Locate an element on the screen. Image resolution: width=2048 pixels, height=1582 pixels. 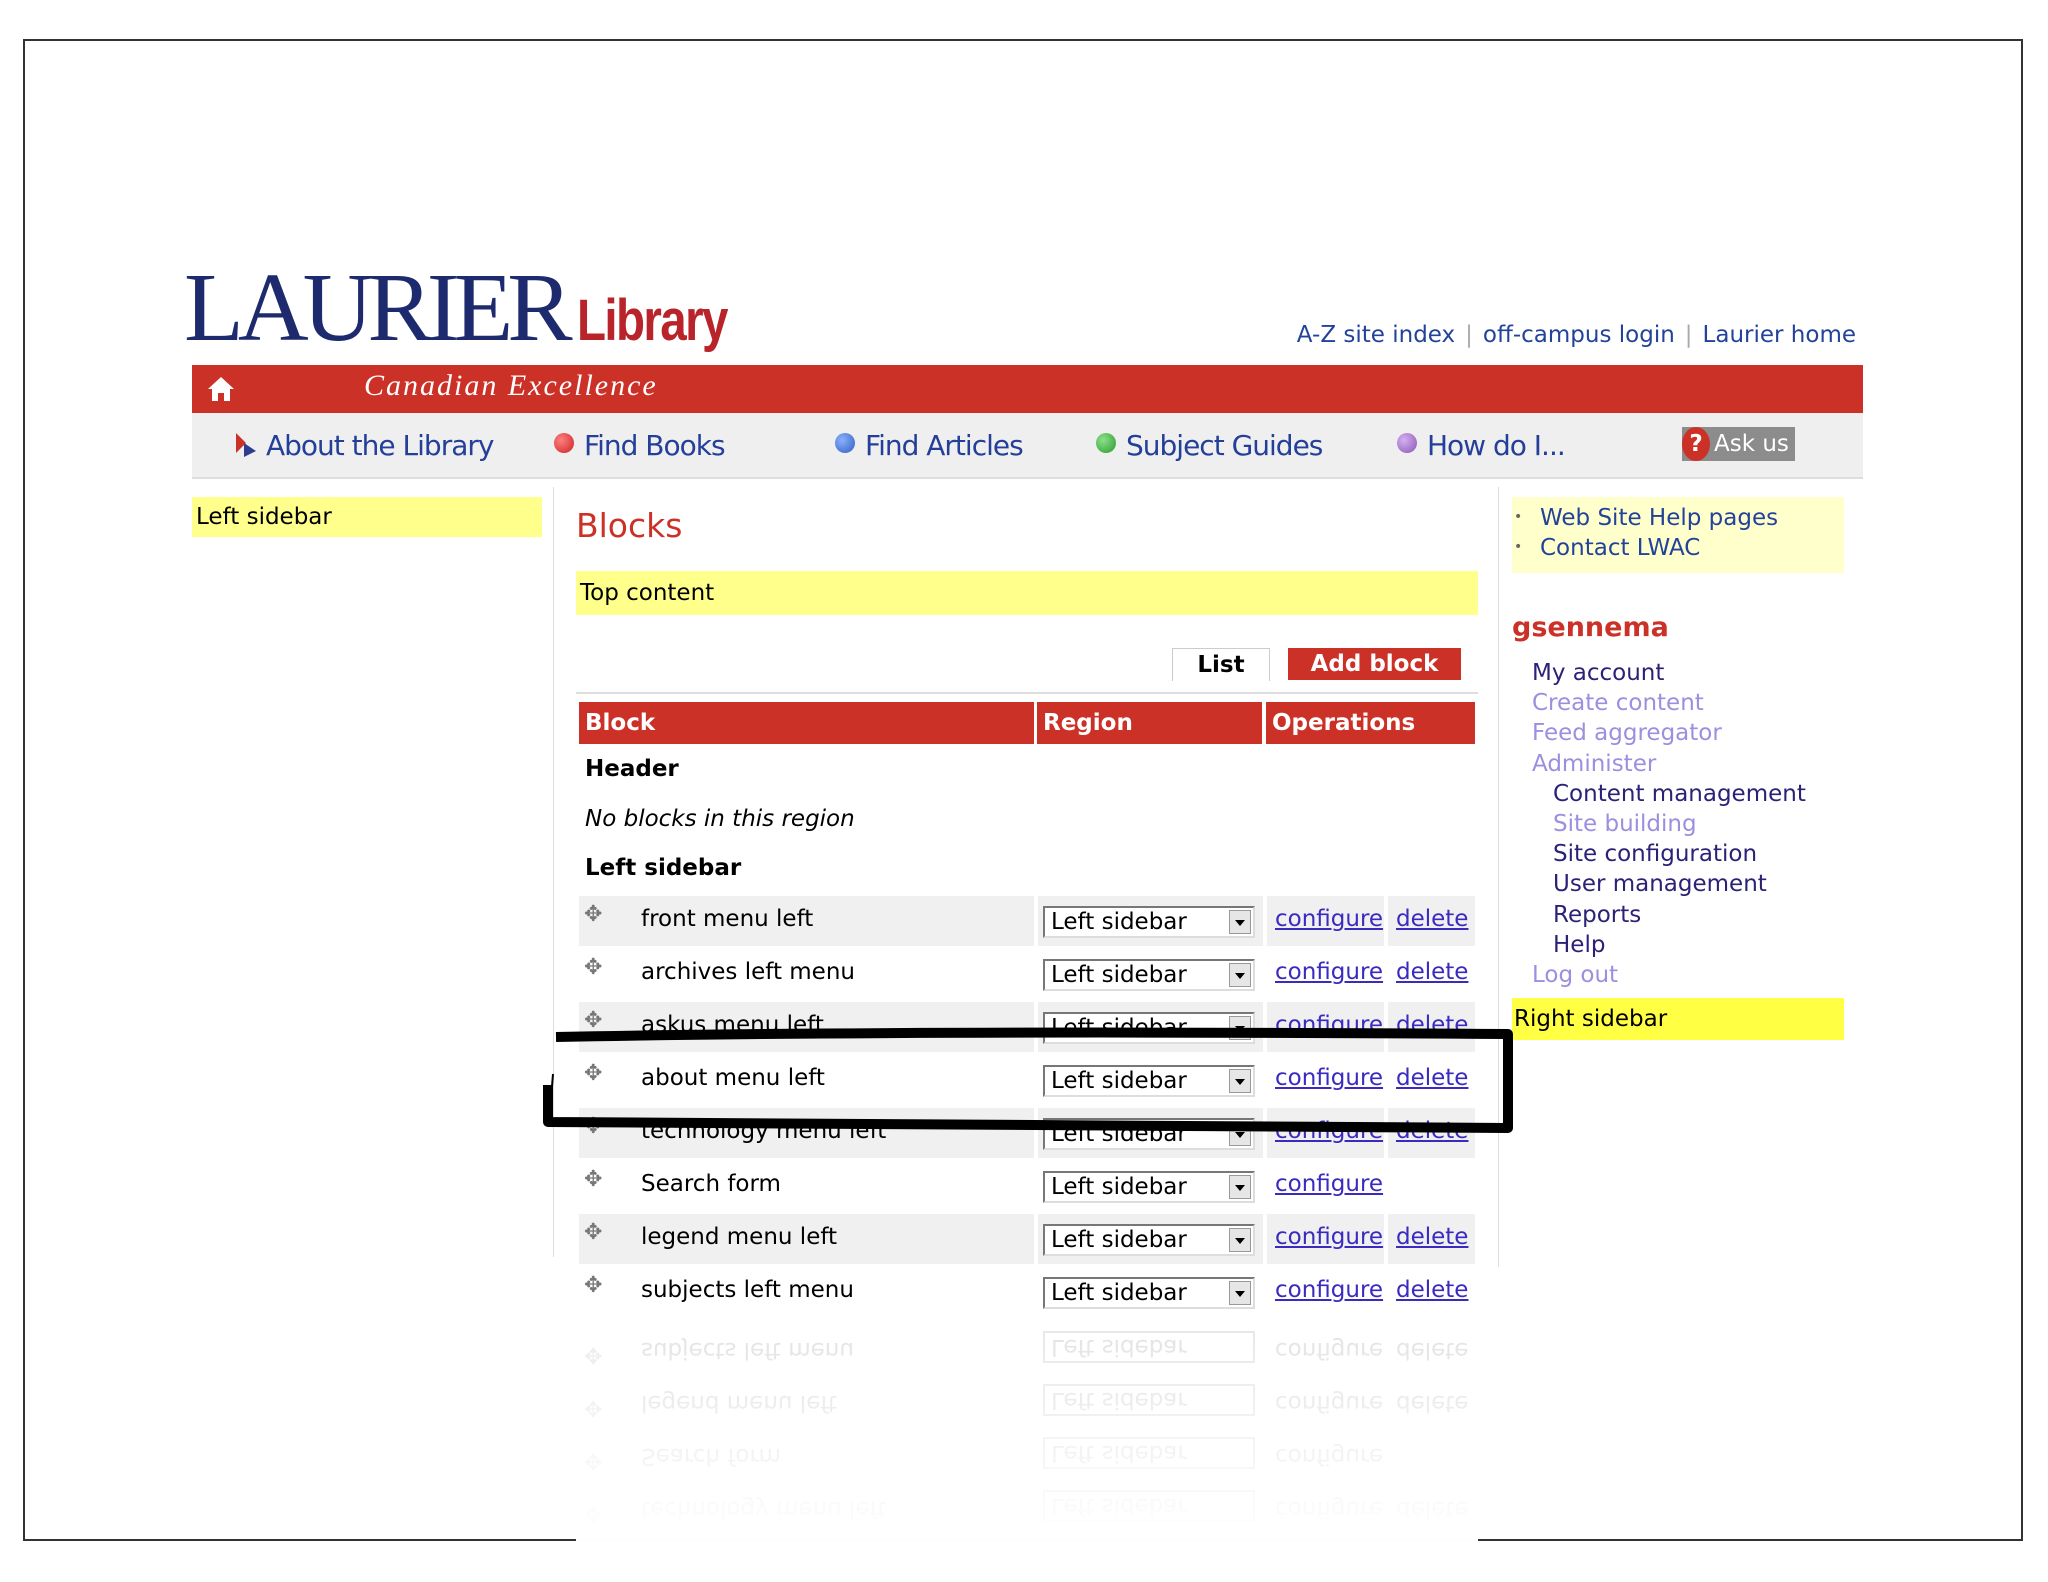
logo-main-text: LAURIER is located at coordinates (378, 308).